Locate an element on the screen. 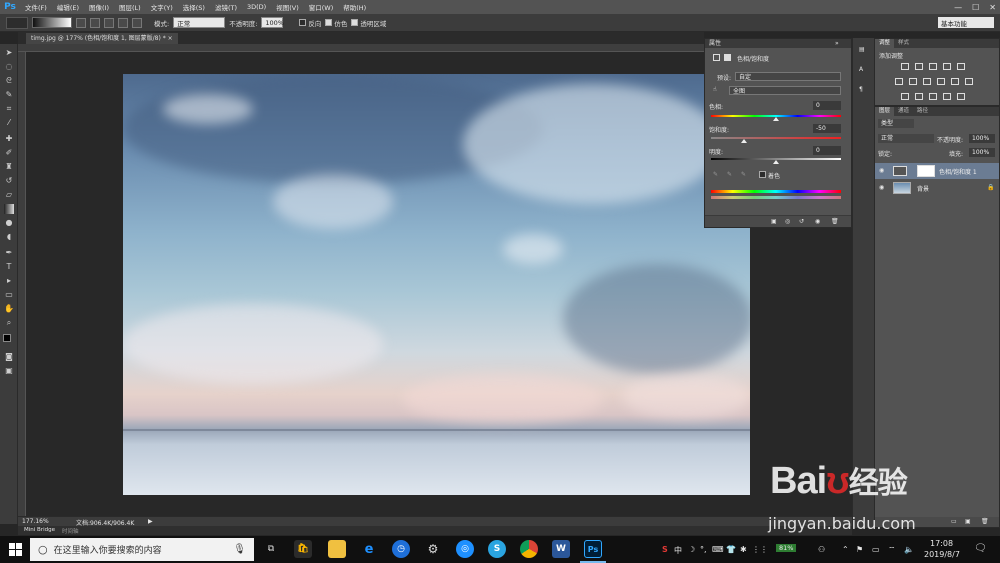  taskbar-search-input: ○ 在这里输入你要搜索的内容 🎙 is located at coordinates (142, 549).